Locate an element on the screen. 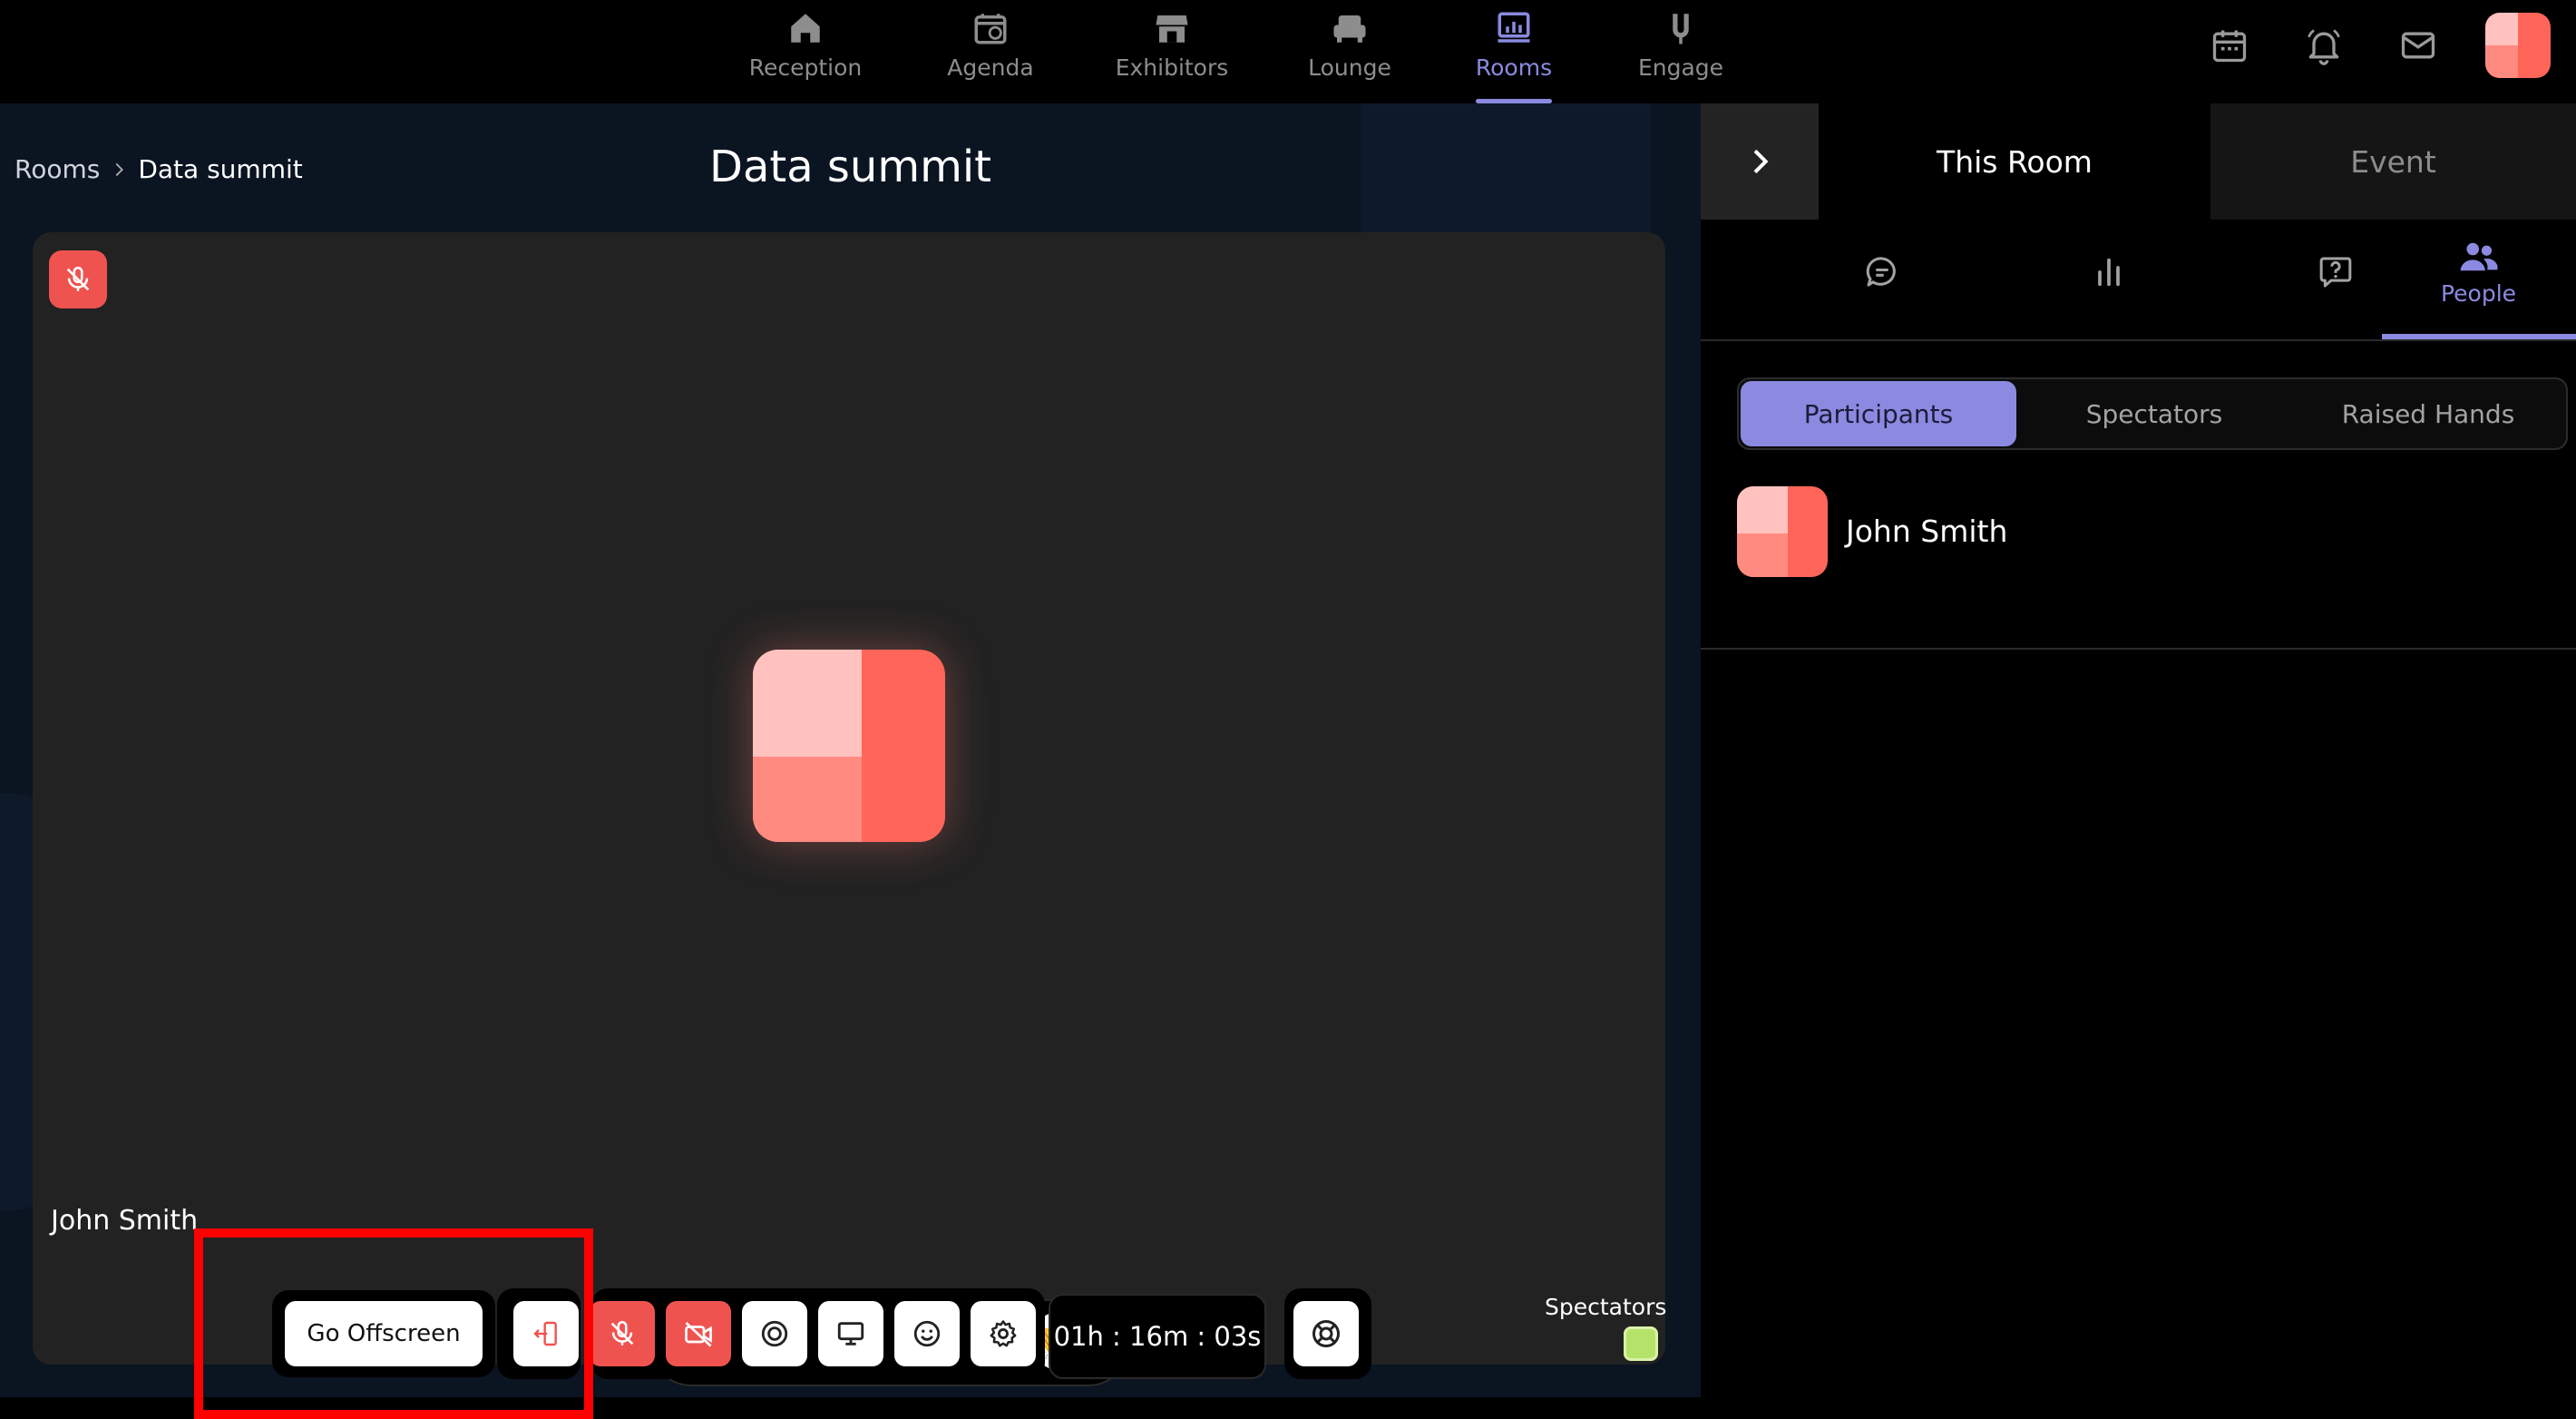 Image resolution: width=2576 pixels, height=1419 pixels. home-icon is located at coordinates (805, 28).